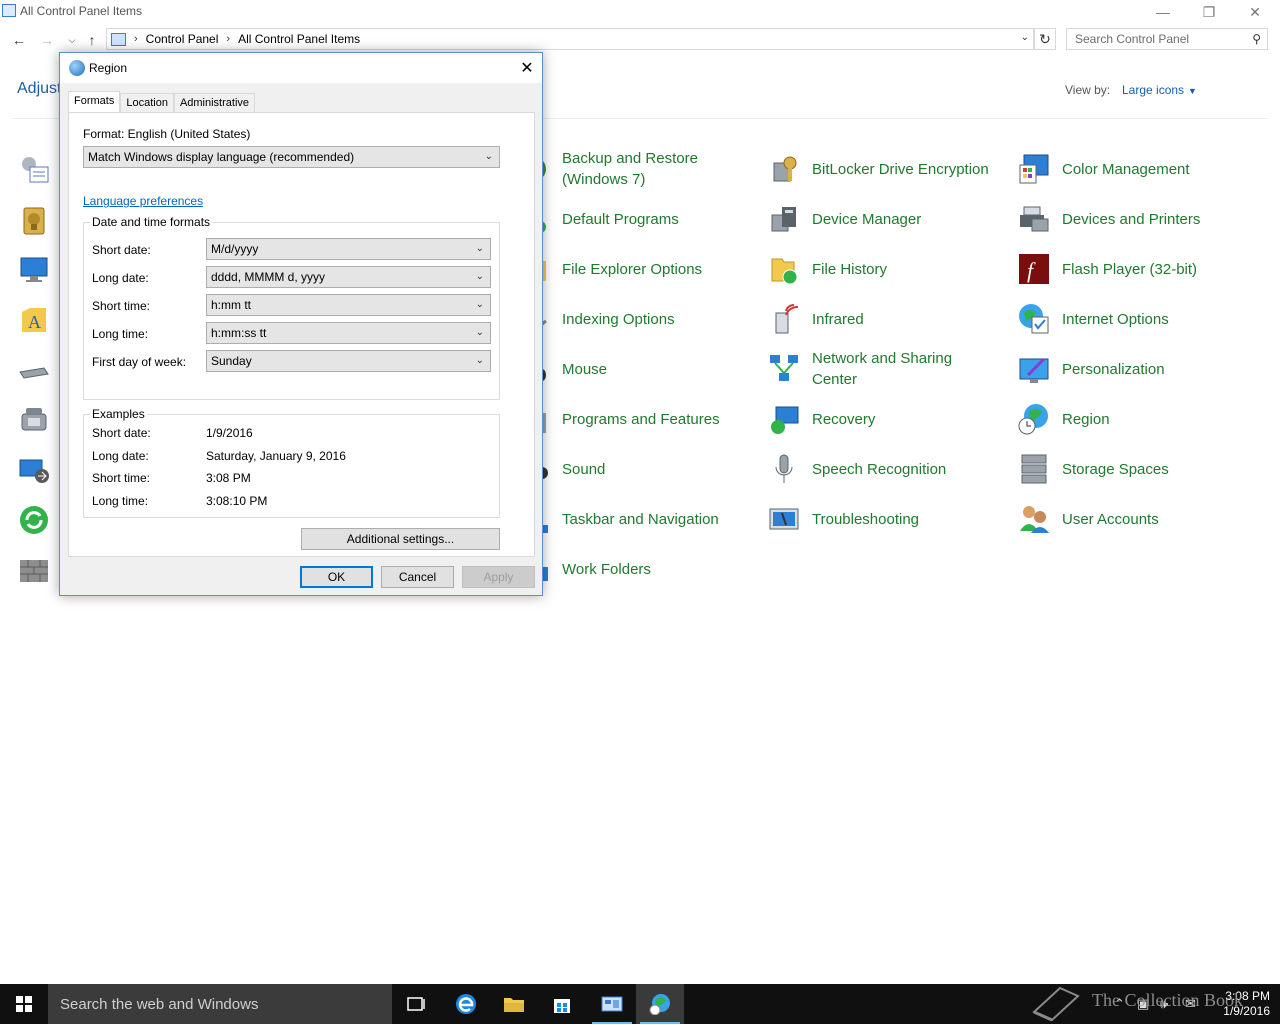 The width and height of the screenshot is (1280, 1025). I want to click on keyboard-icon, so click(34, 370).